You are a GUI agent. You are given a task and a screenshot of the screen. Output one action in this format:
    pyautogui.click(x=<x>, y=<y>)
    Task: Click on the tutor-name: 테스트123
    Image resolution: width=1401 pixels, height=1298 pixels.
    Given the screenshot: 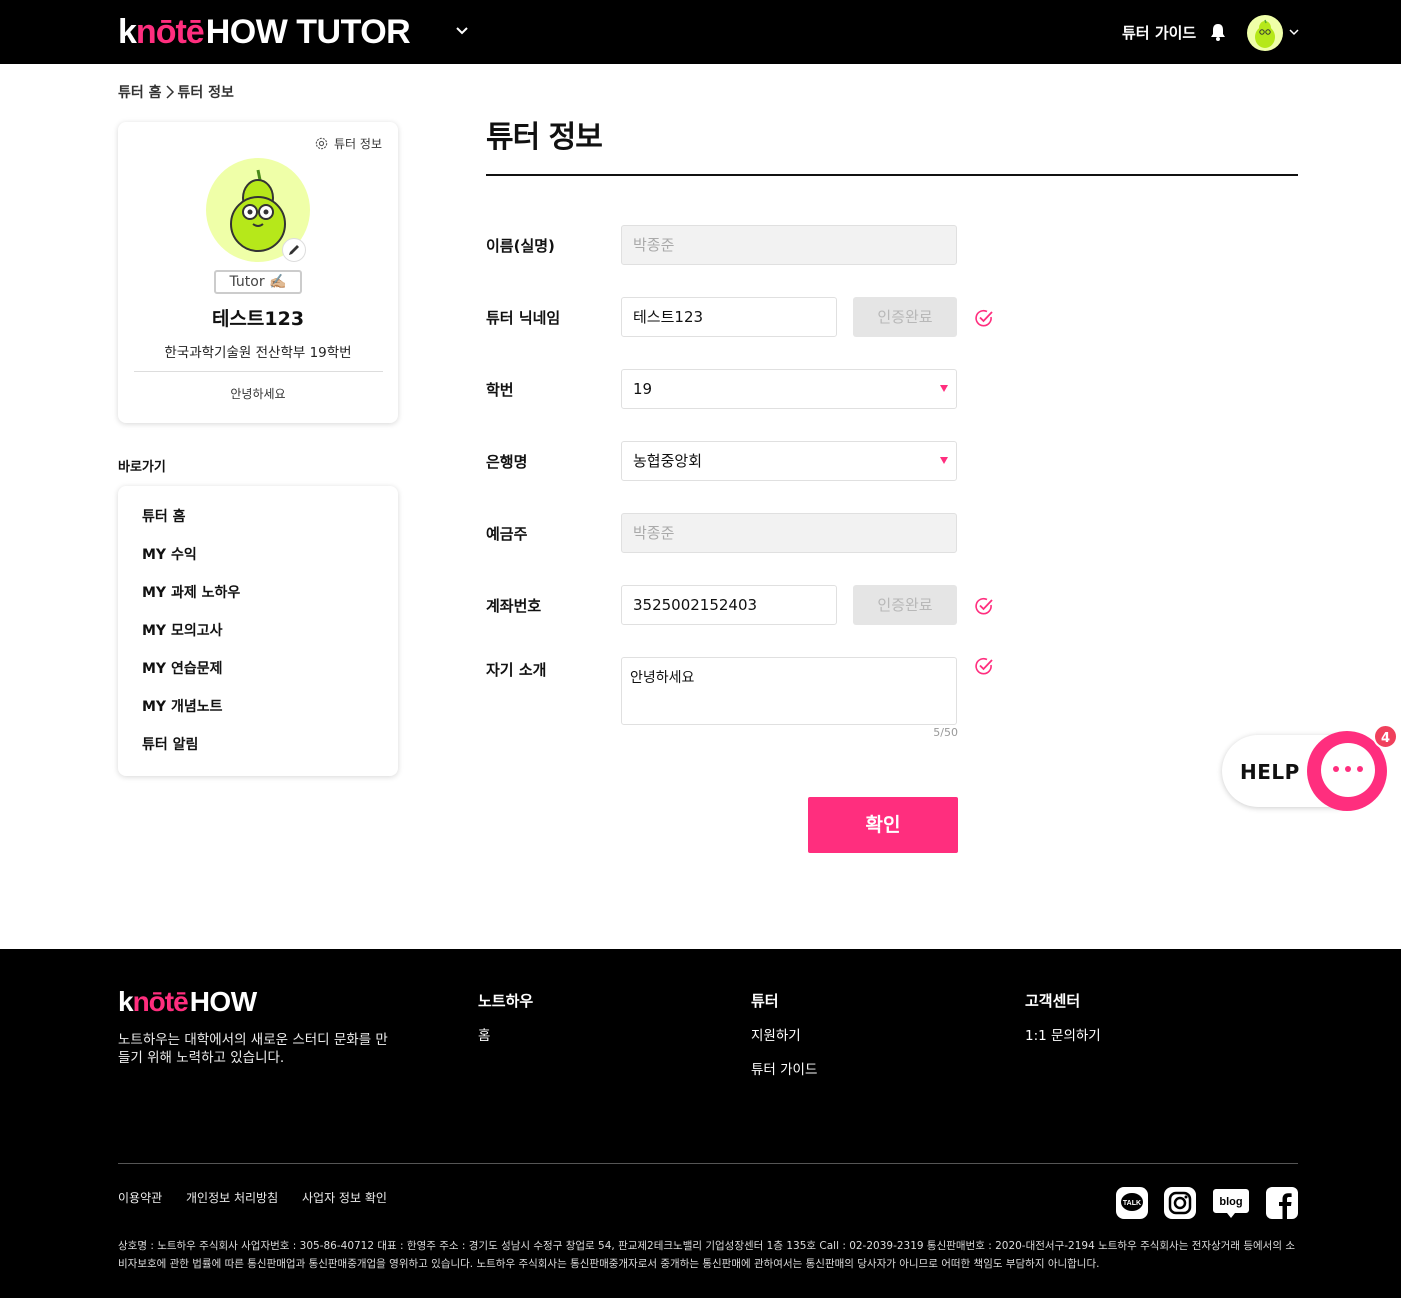 What is the action you would take?
    pyautogui.click(x=258, y=319)
    